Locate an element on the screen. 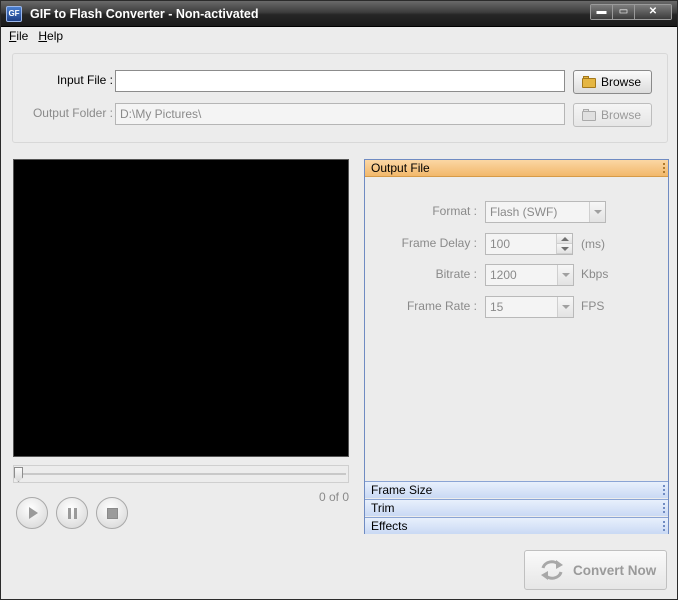  format-label: Format : is located at coordinates (454, 211).